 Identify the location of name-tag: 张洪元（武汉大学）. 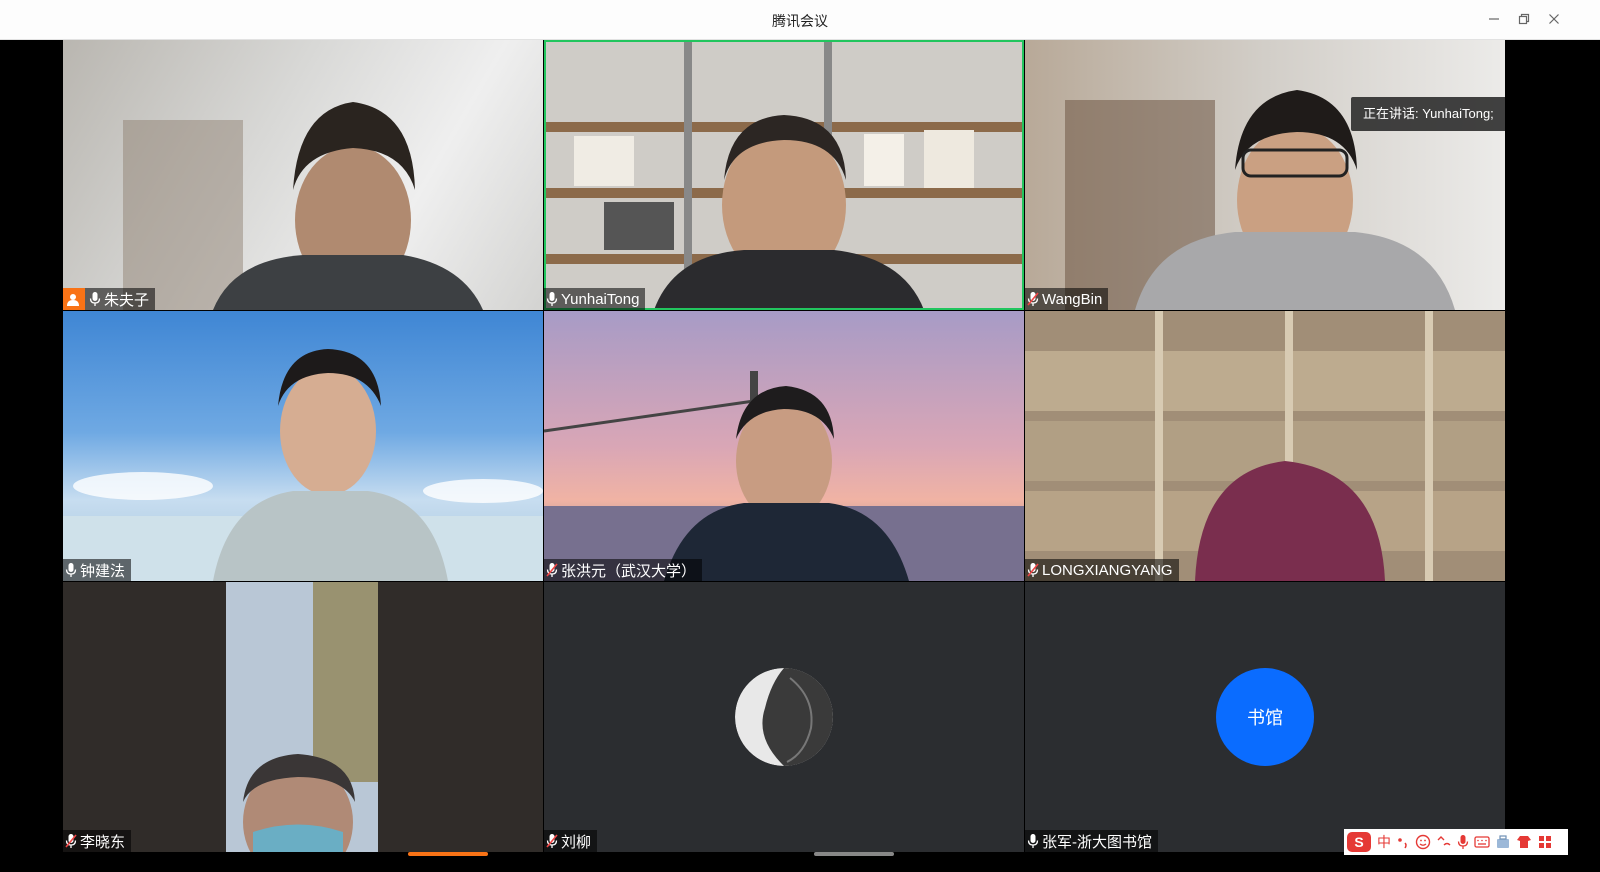
(623, 570).